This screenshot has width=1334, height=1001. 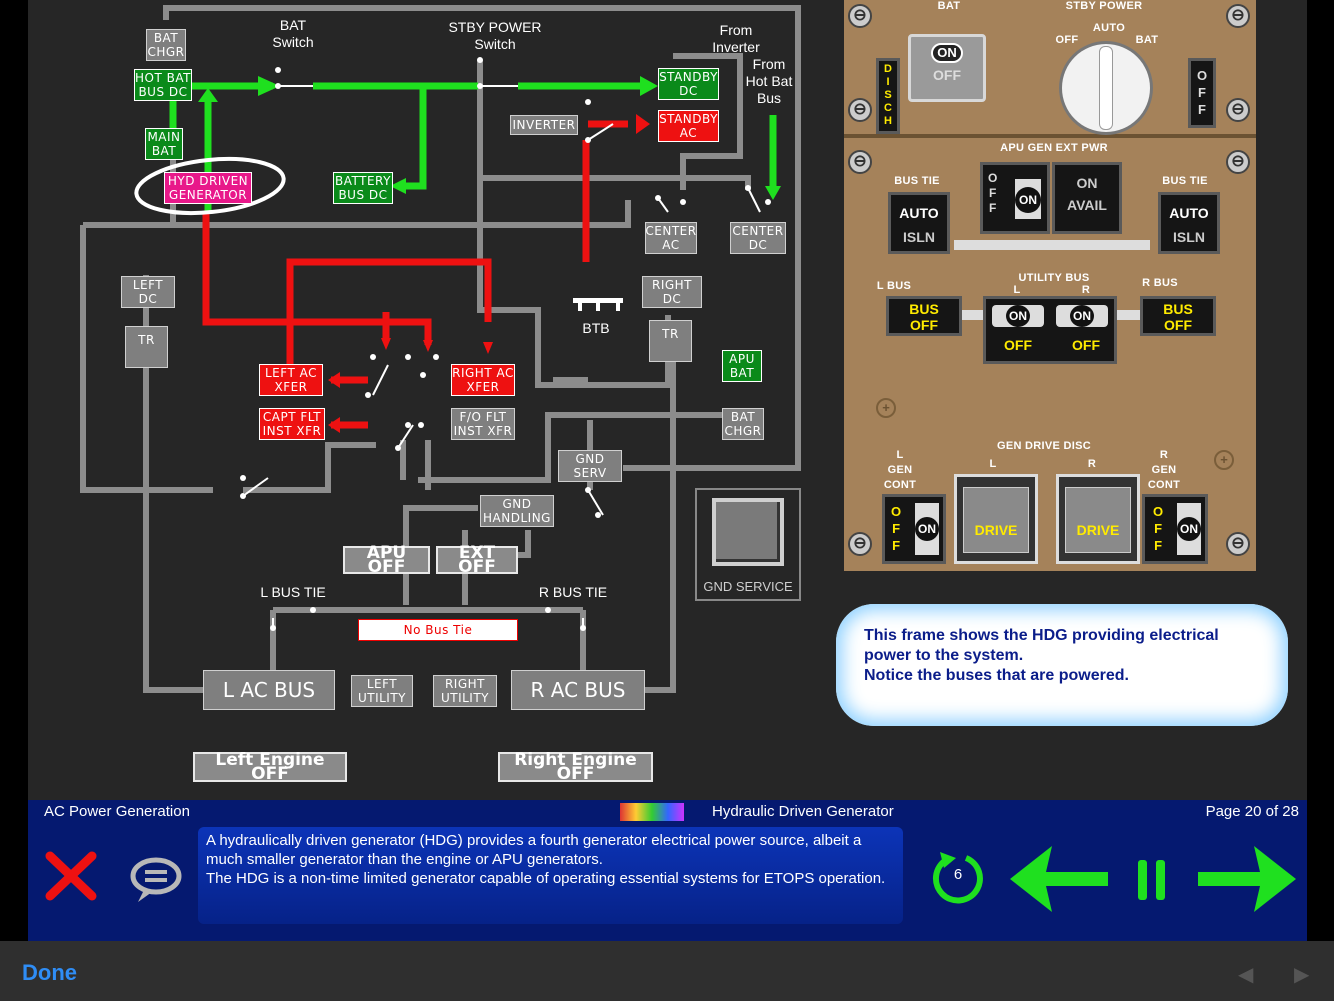 What do you see at coordinates (1018, 316) in the screenshot?
I see `utility-l-on: ON` at bounding box center [1018, 316].